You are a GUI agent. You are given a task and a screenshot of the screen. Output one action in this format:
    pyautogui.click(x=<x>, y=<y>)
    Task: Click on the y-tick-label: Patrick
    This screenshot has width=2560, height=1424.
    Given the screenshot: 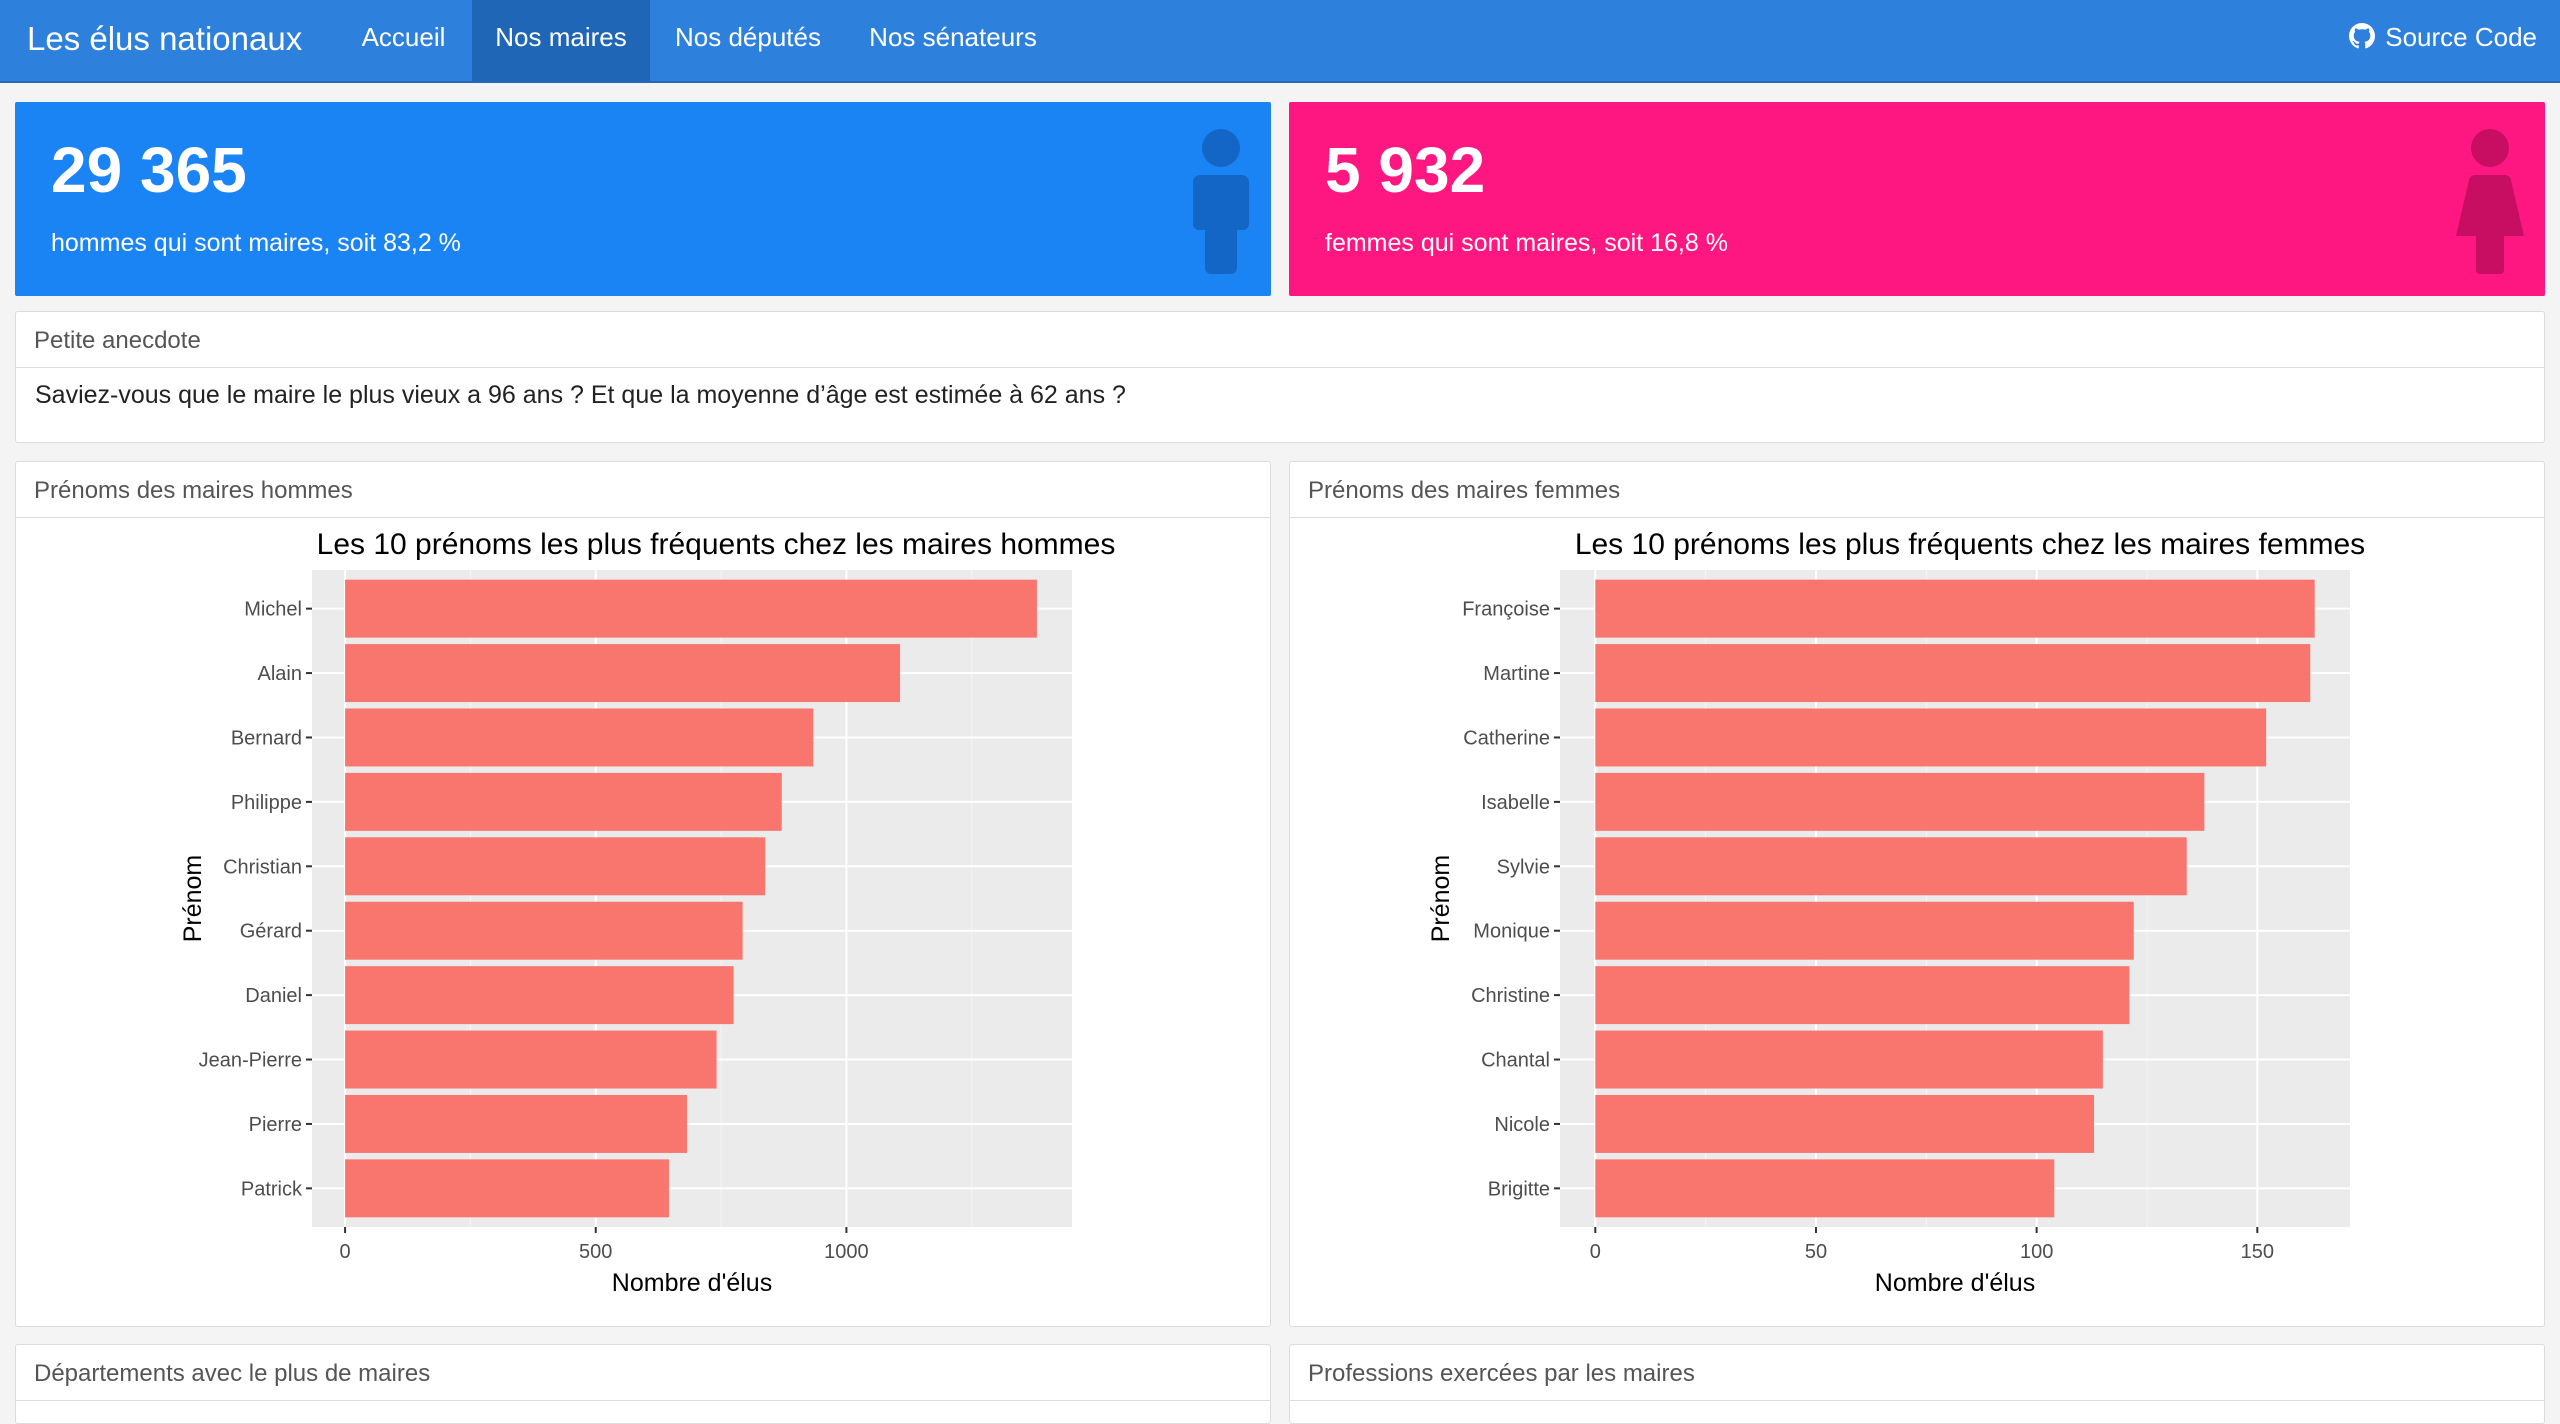 What is the action you would take?
    pyautogui.click(x=272, y=1189)
    